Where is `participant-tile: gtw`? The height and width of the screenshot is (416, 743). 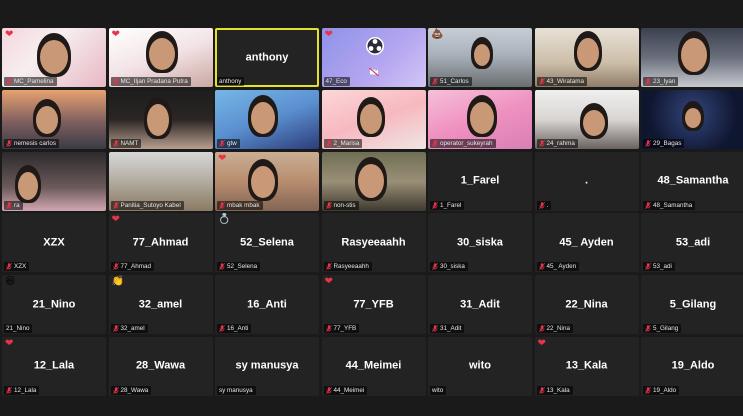
participant-tile: gtw is located at coordinates (267, 119).